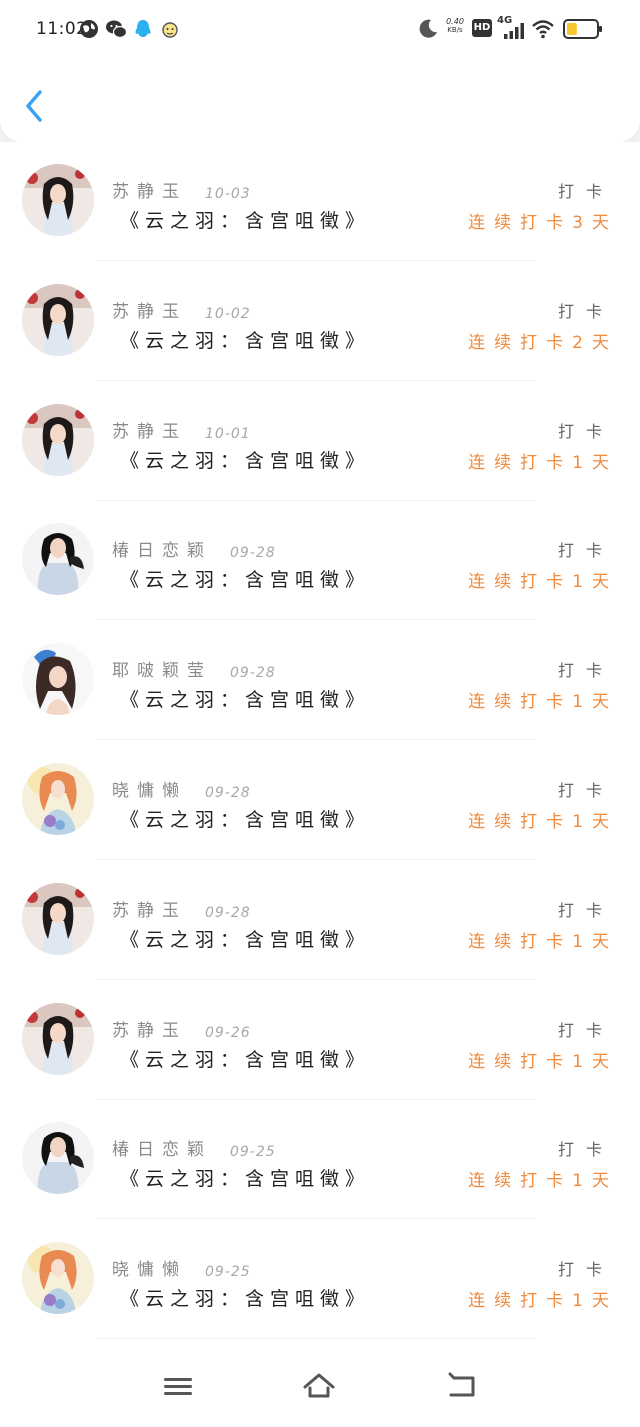 This screenshot has width=640, height=1427. What do you see at coordinates (178, 1386) in the screenshot?
I see `menu-icon` at bounding box center [178, 1386].